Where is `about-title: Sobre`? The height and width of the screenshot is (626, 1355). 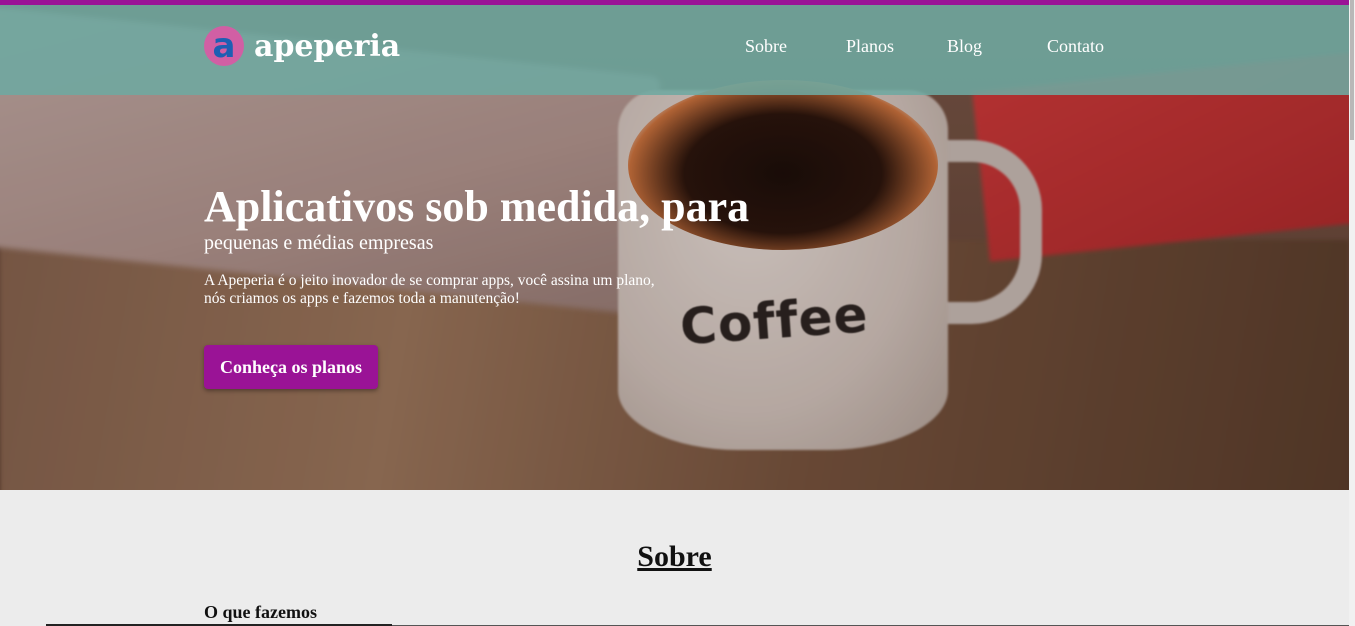
about-title: Sobre is located at coordinates (674, 556).